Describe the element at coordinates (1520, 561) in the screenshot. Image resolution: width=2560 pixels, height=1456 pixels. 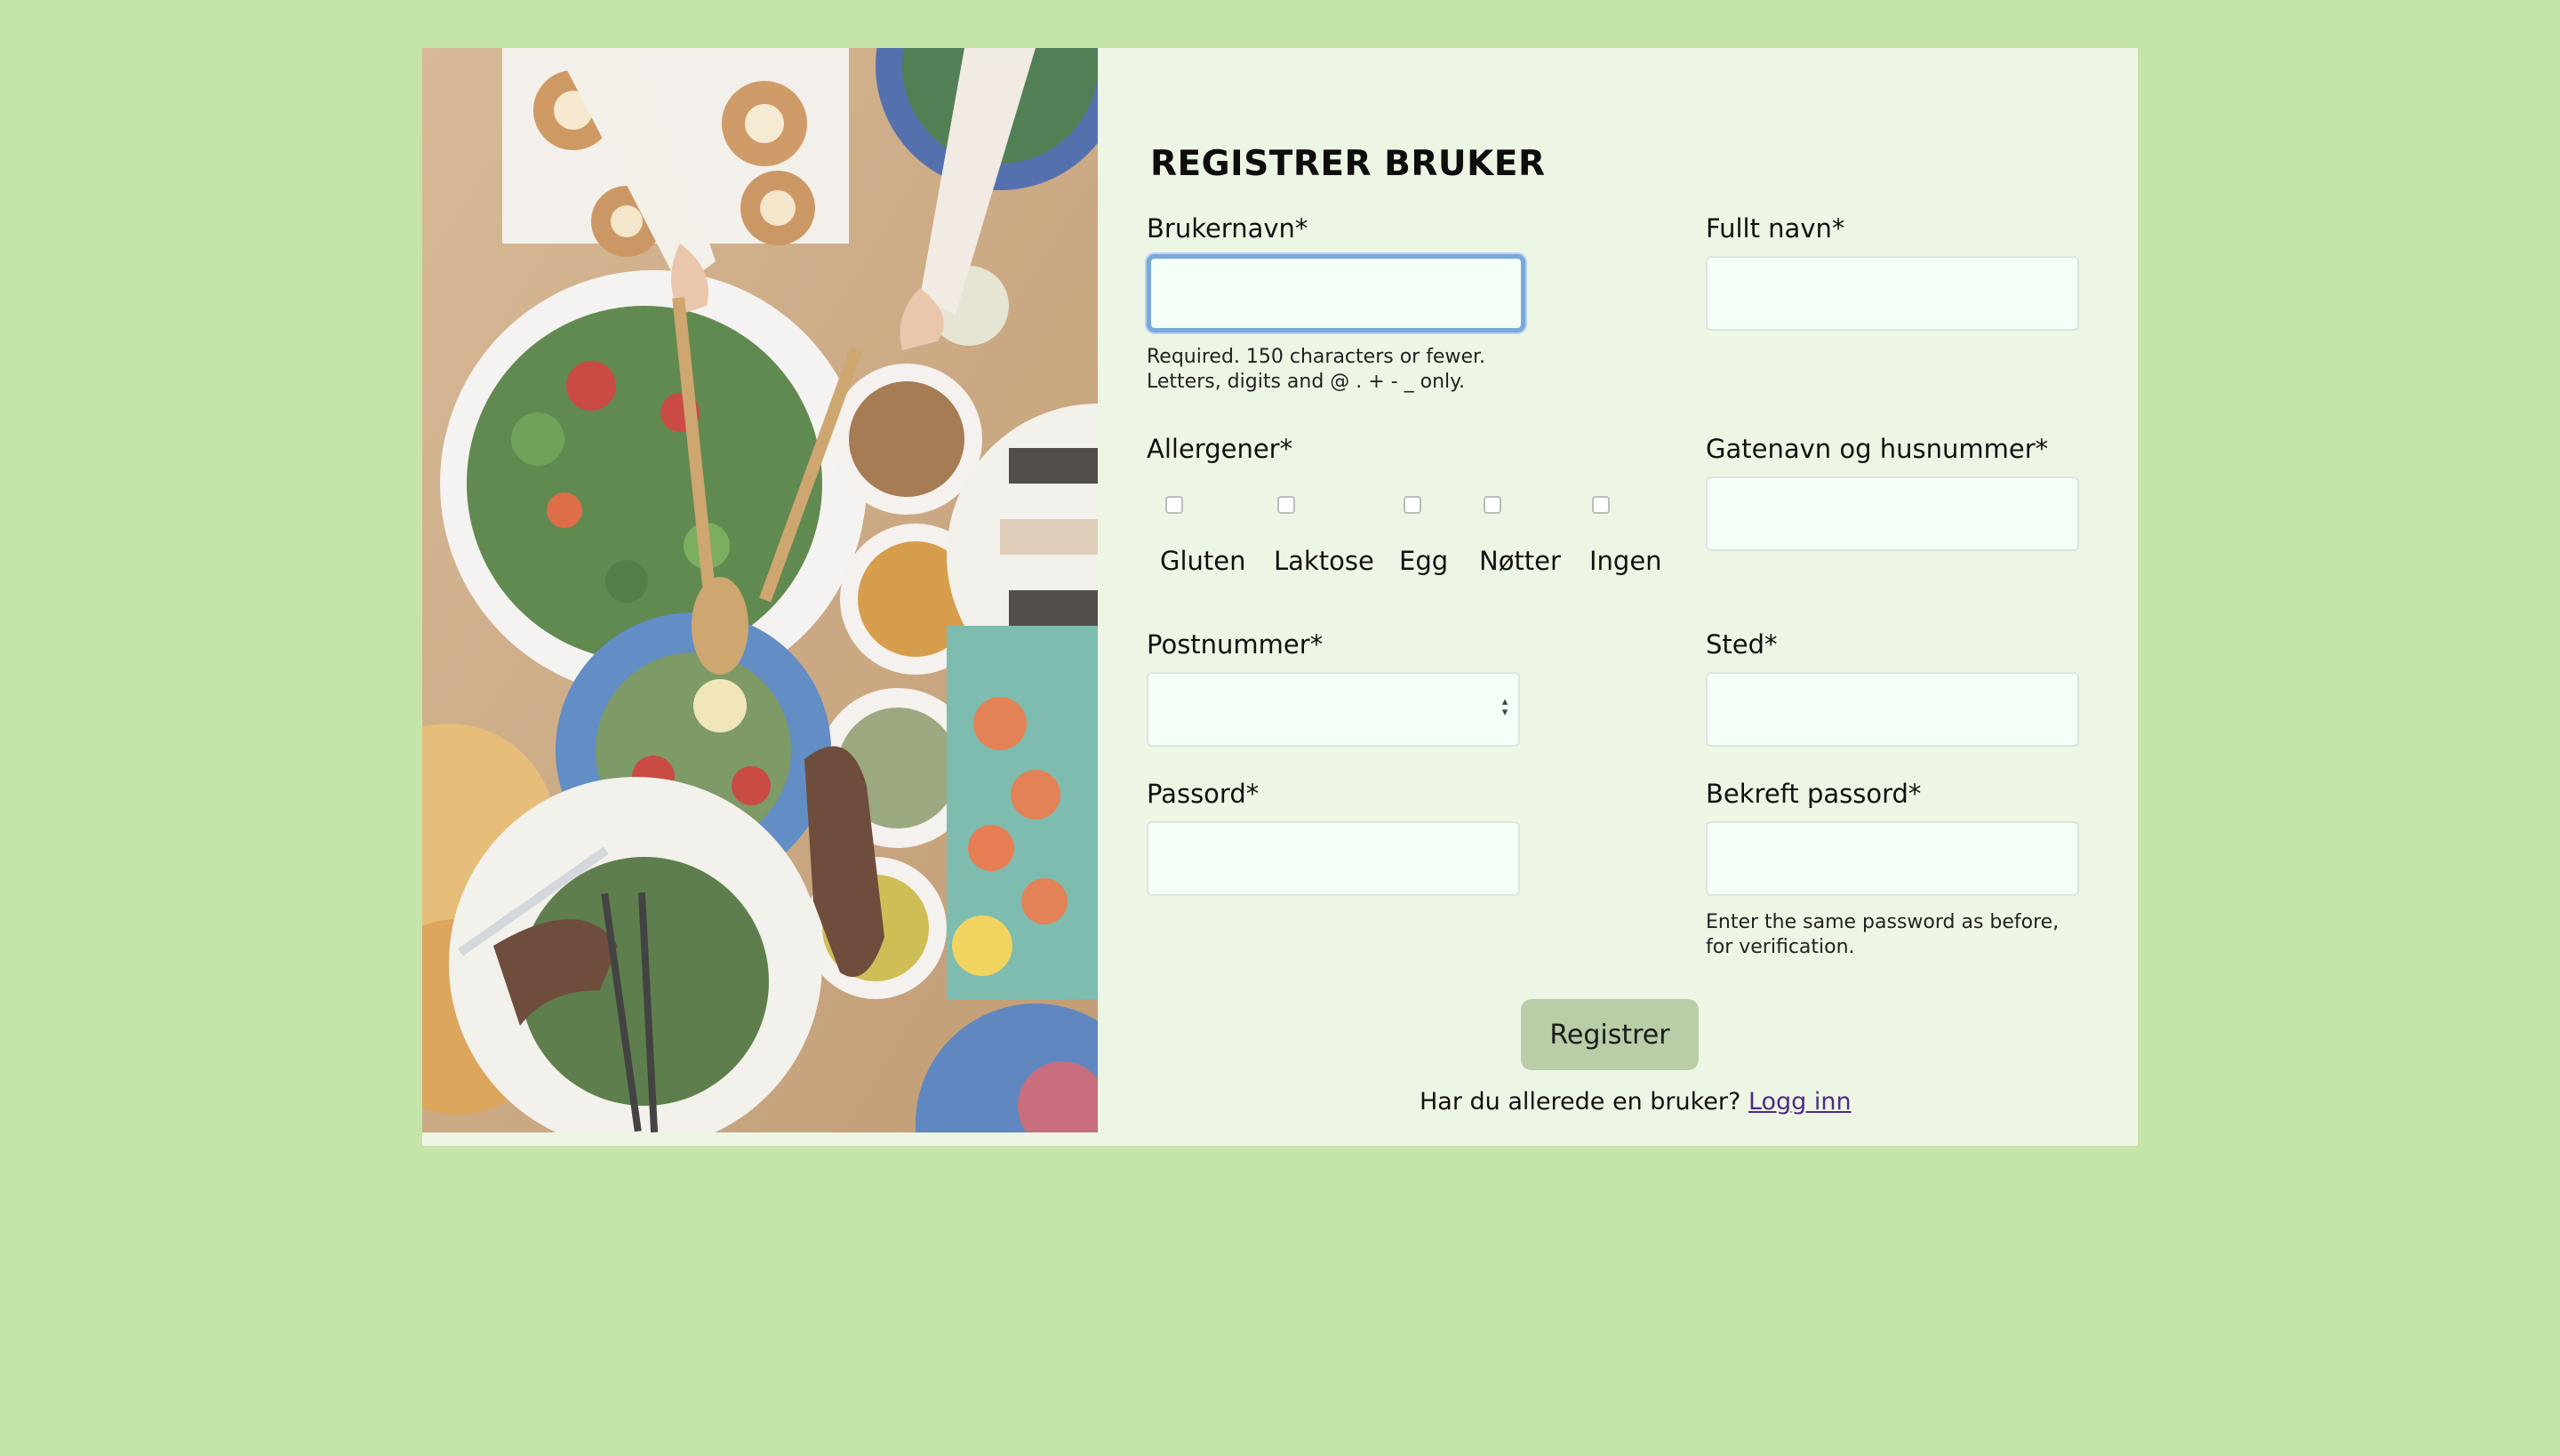
I see `allergen-notter-label: Nøtter` at that location.